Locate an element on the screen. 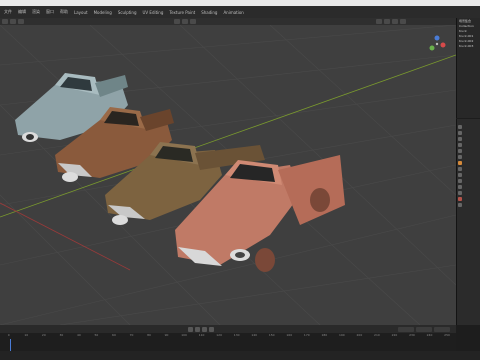 This screenshot has height=360, width=480. tick-label: 160 is located at coordinates (289, 335).